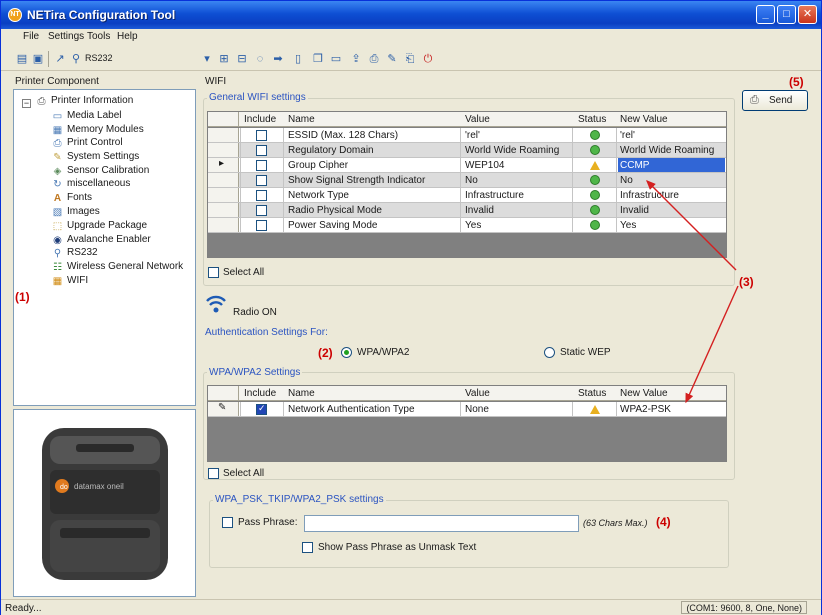 This screenshot has width=822, height=615. What do you see at coordinates (671, 150) in the screenshot?
I see `row-new-value: World Wide Roaming` at bounding box center [671, 150].